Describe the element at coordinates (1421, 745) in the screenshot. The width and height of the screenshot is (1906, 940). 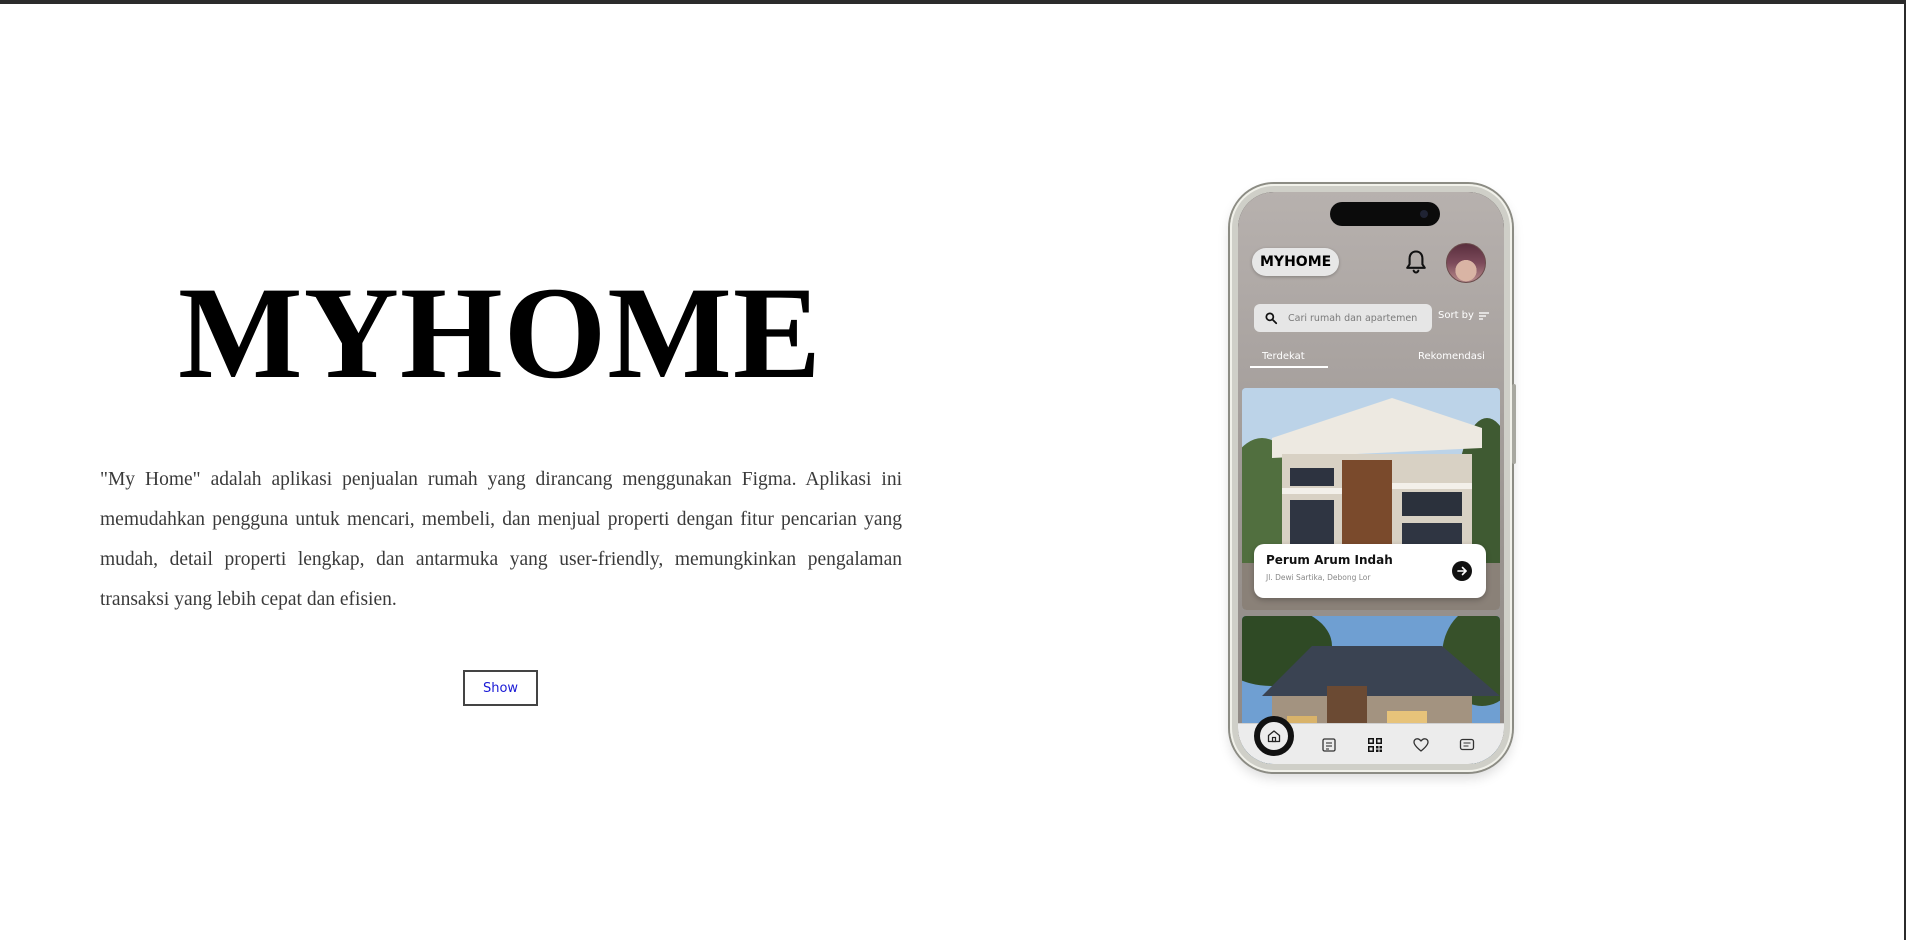
I see `heart-icon` at that location.